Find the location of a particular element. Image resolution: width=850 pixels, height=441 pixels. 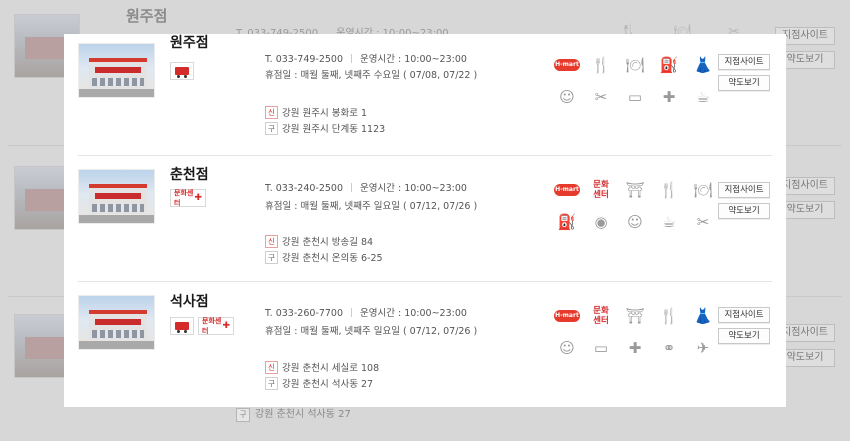

store-phone: T. 033-260-7700 is located at coordinates (304, 313).